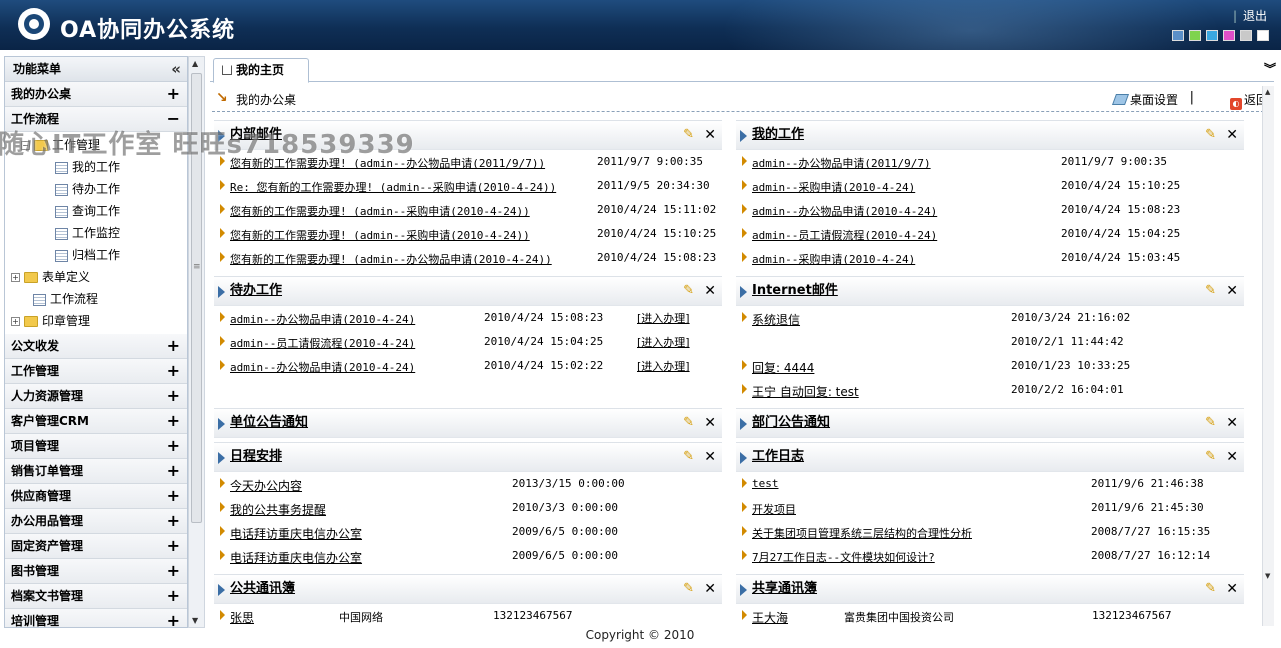 This screenshot has height=648, width=1281. I want to click on sidebar-scrollbar: ▲ ≡ ▼, so click(196, 342).